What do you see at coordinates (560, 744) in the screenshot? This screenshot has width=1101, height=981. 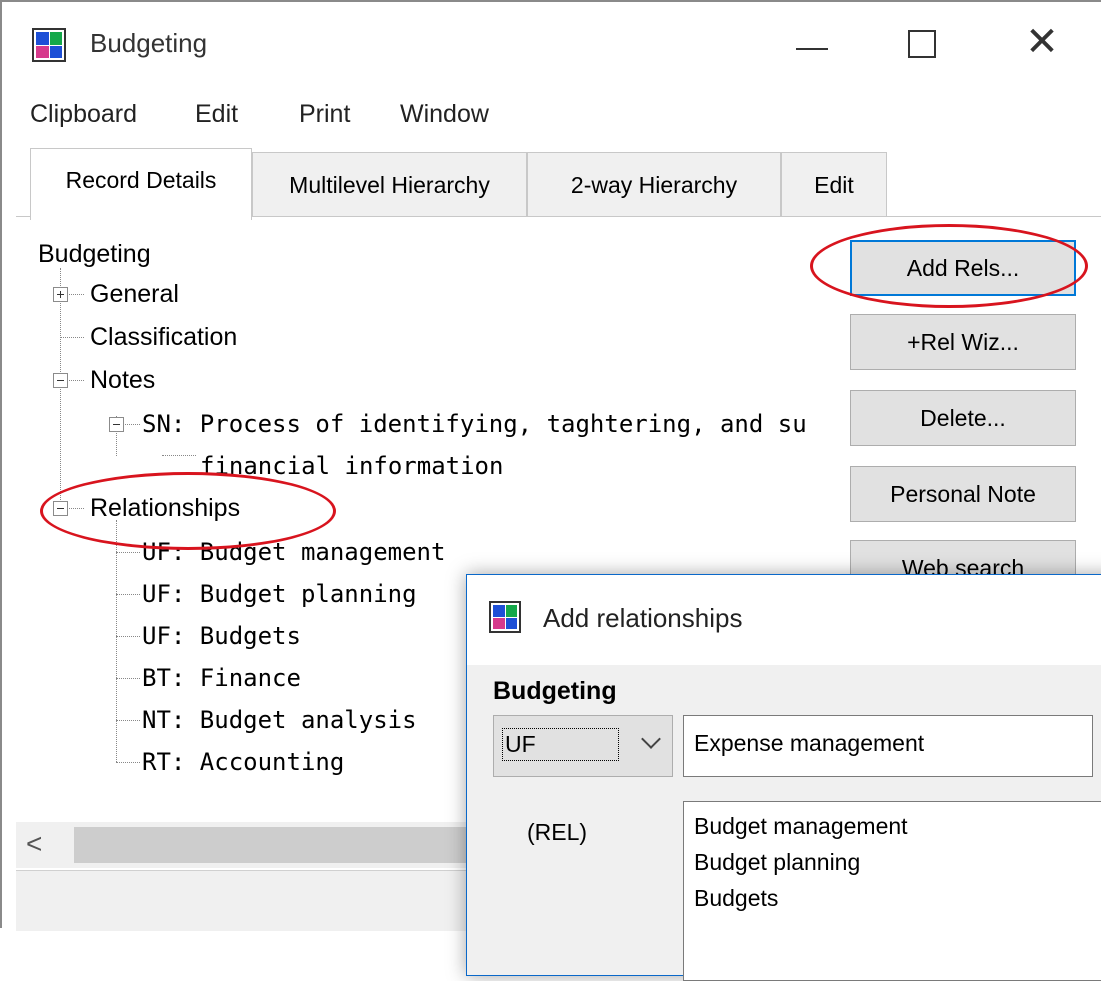 I see `relationship-type-value: UF` at bounding box center [560, 744].